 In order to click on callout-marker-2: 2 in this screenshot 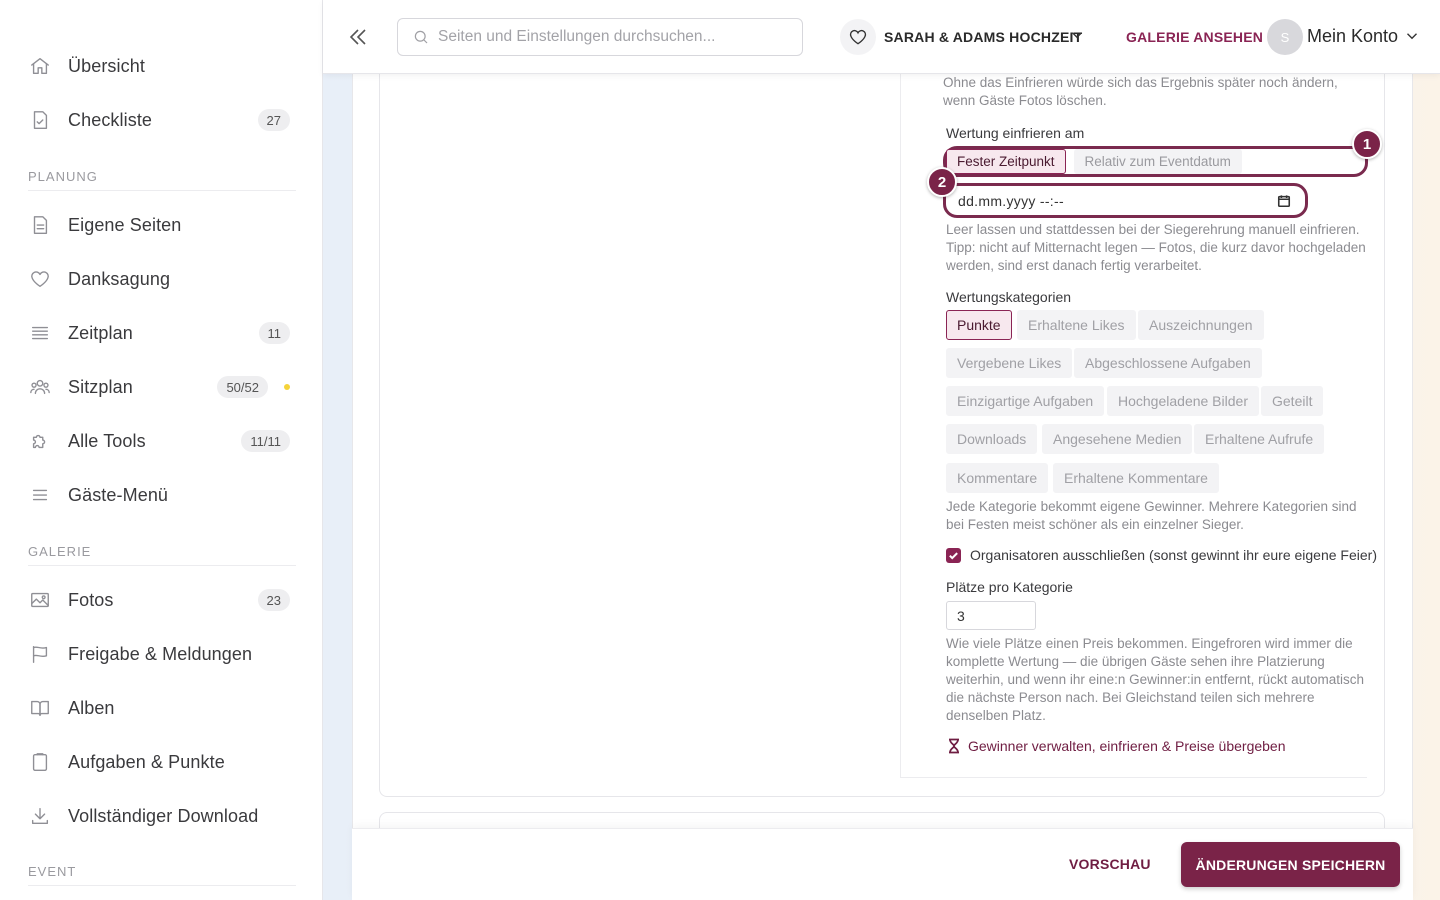, I will do `click(942, 182)`.